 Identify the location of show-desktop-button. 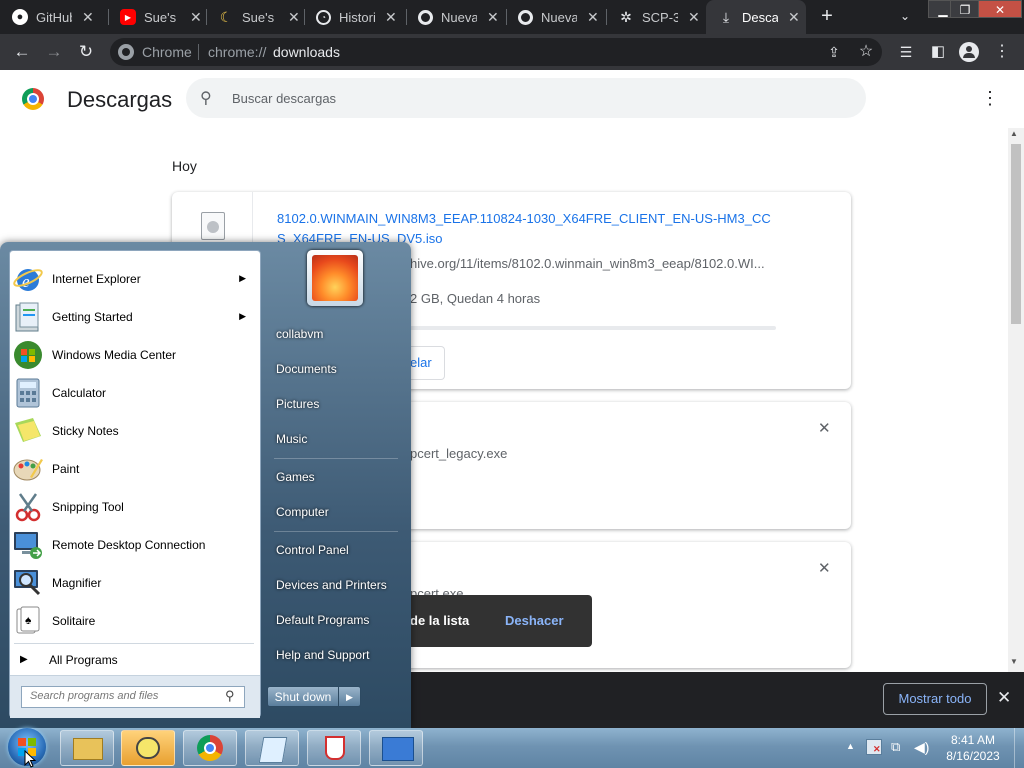
(1019, 748).